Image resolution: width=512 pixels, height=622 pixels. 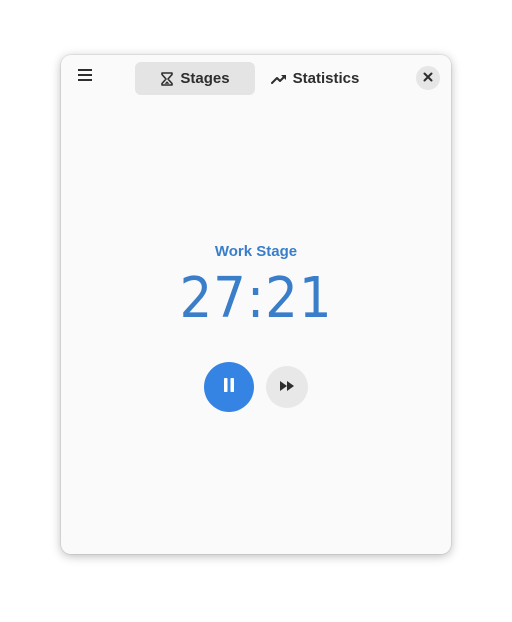 What do you see at coordinates (256, 251) in the screenshot?
I see `stage-label: Work Stage` at bounding box center [256, 251].